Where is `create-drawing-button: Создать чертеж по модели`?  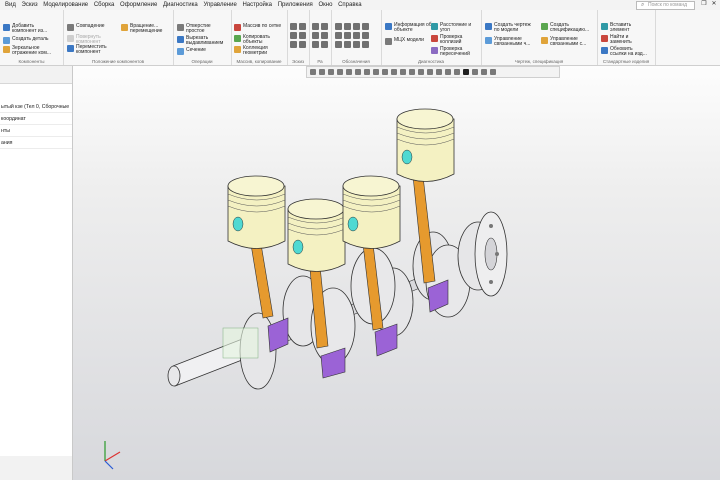 create-drawing-button: Создать чертеж по модели is located at coordinates (508, 28).